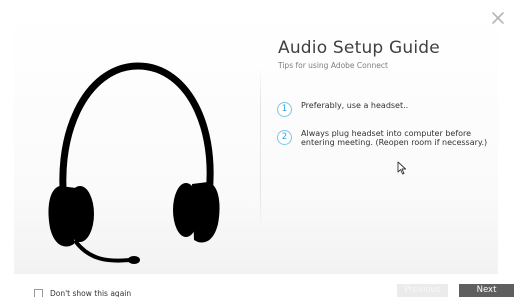  Describe the element at coordinates (359, 48) in the screenshot. I see `dialog-title: Audio Setup Guide` at that location.